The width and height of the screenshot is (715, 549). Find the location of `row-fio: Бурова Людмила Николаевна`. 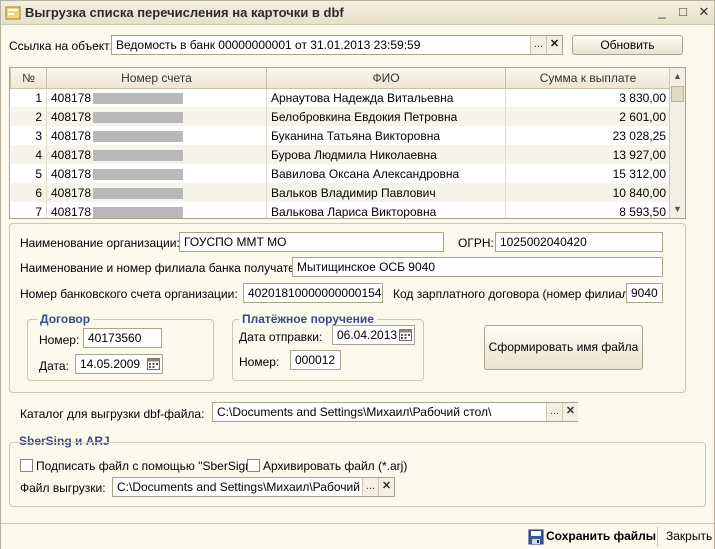

row-fio: Бурова Людмила Николаевна is located at coordinates (386, 154).